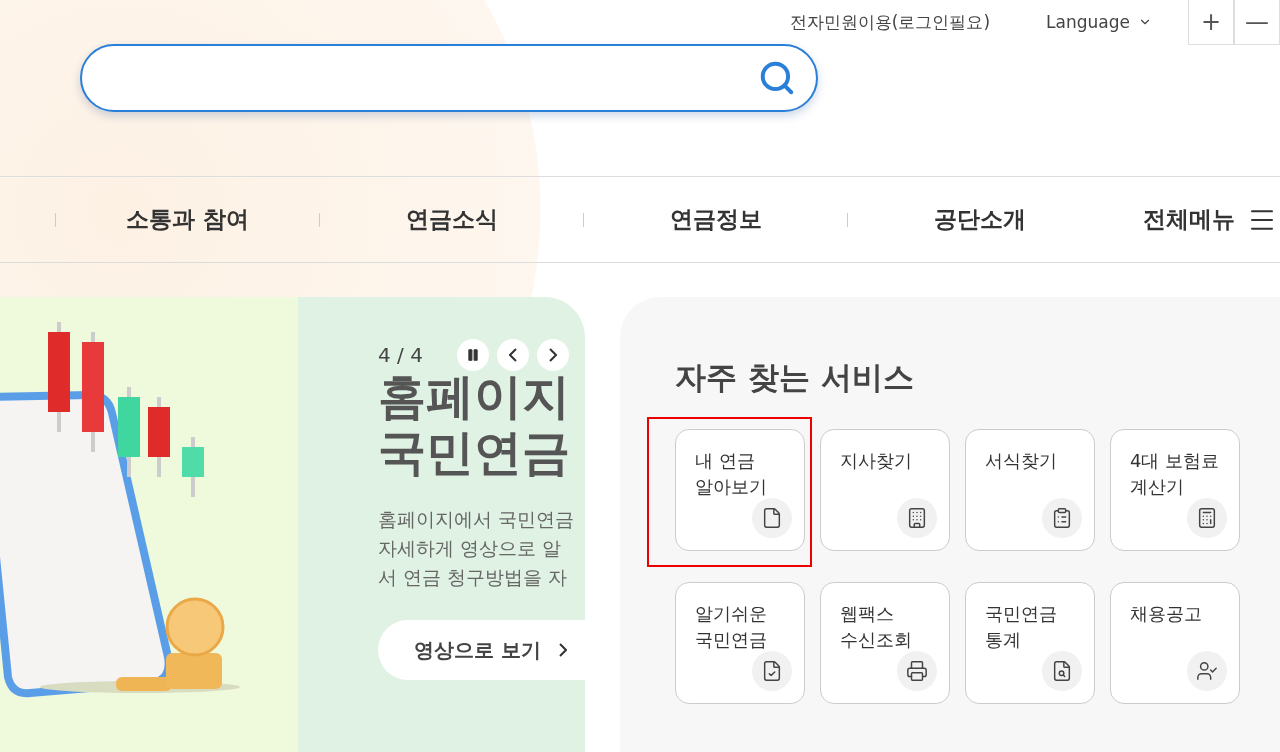 This screenshot has height=752, width=1280. What do you see at coordinates (917, 518) in the screenshot?
I see `building-icon` at bounding box center [917, 518].